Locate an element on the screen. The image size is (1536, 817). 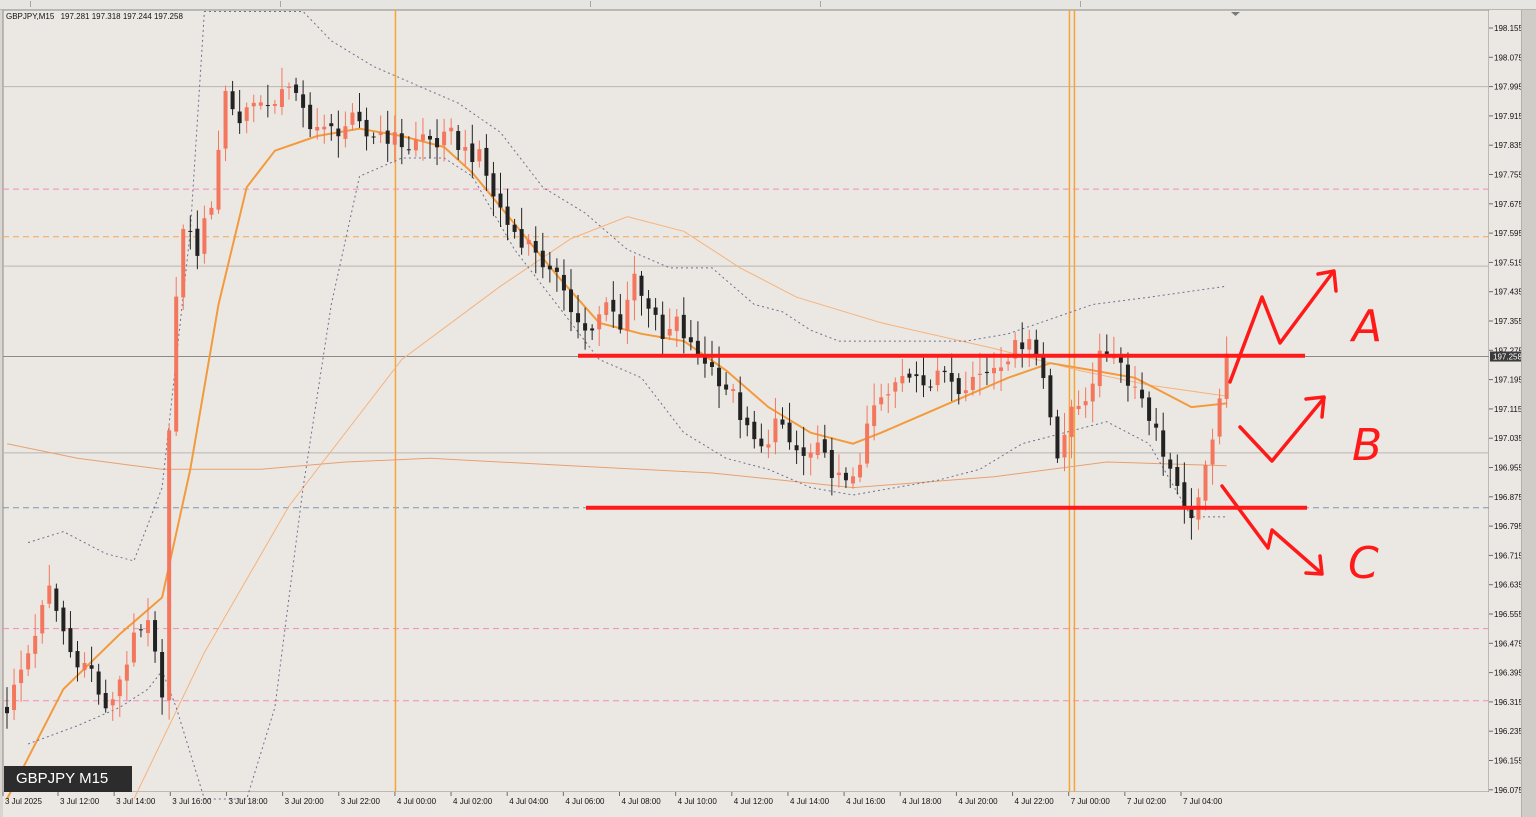
price-tick-label: 196.155 is located at coordinates (1508, 761).